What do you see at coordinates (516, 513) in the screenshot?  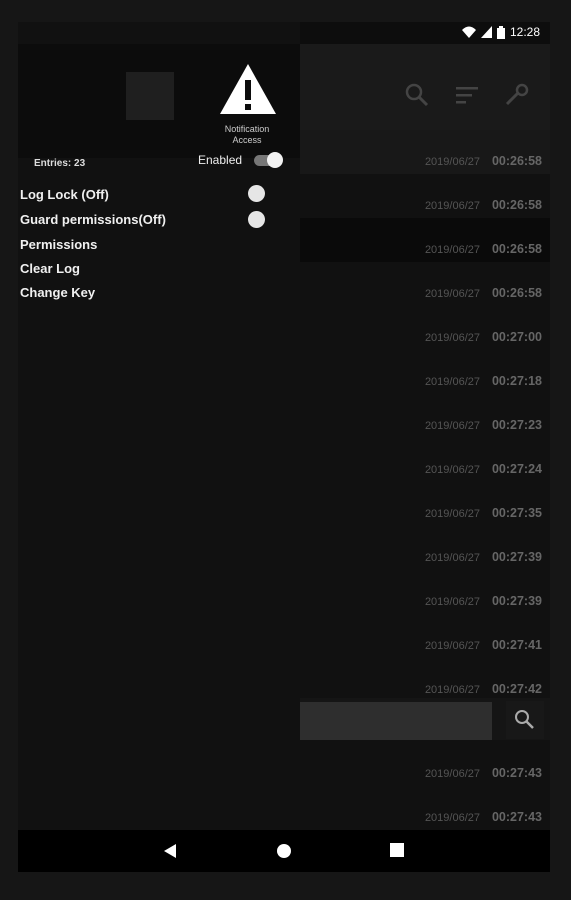 I see `log-time: 00:27:35` at bounding box center [516, 513].